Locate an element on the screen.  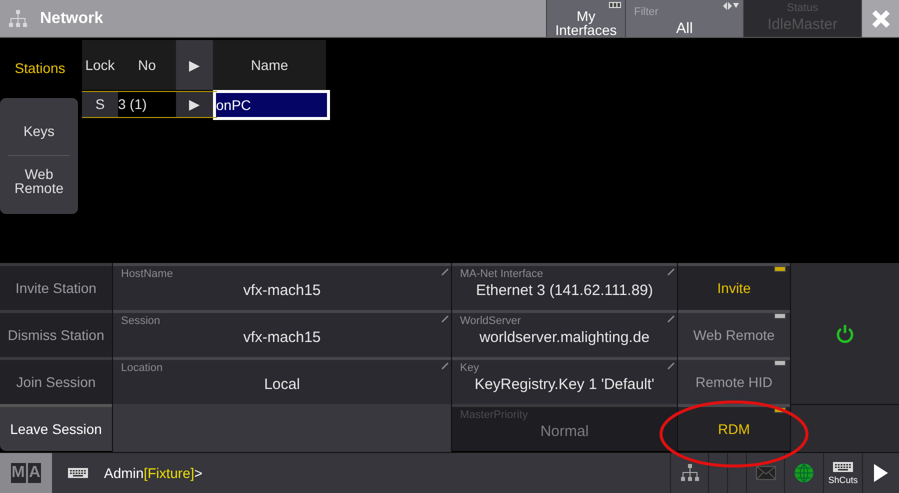
field-label: Key is located at coordinates (470, 368).